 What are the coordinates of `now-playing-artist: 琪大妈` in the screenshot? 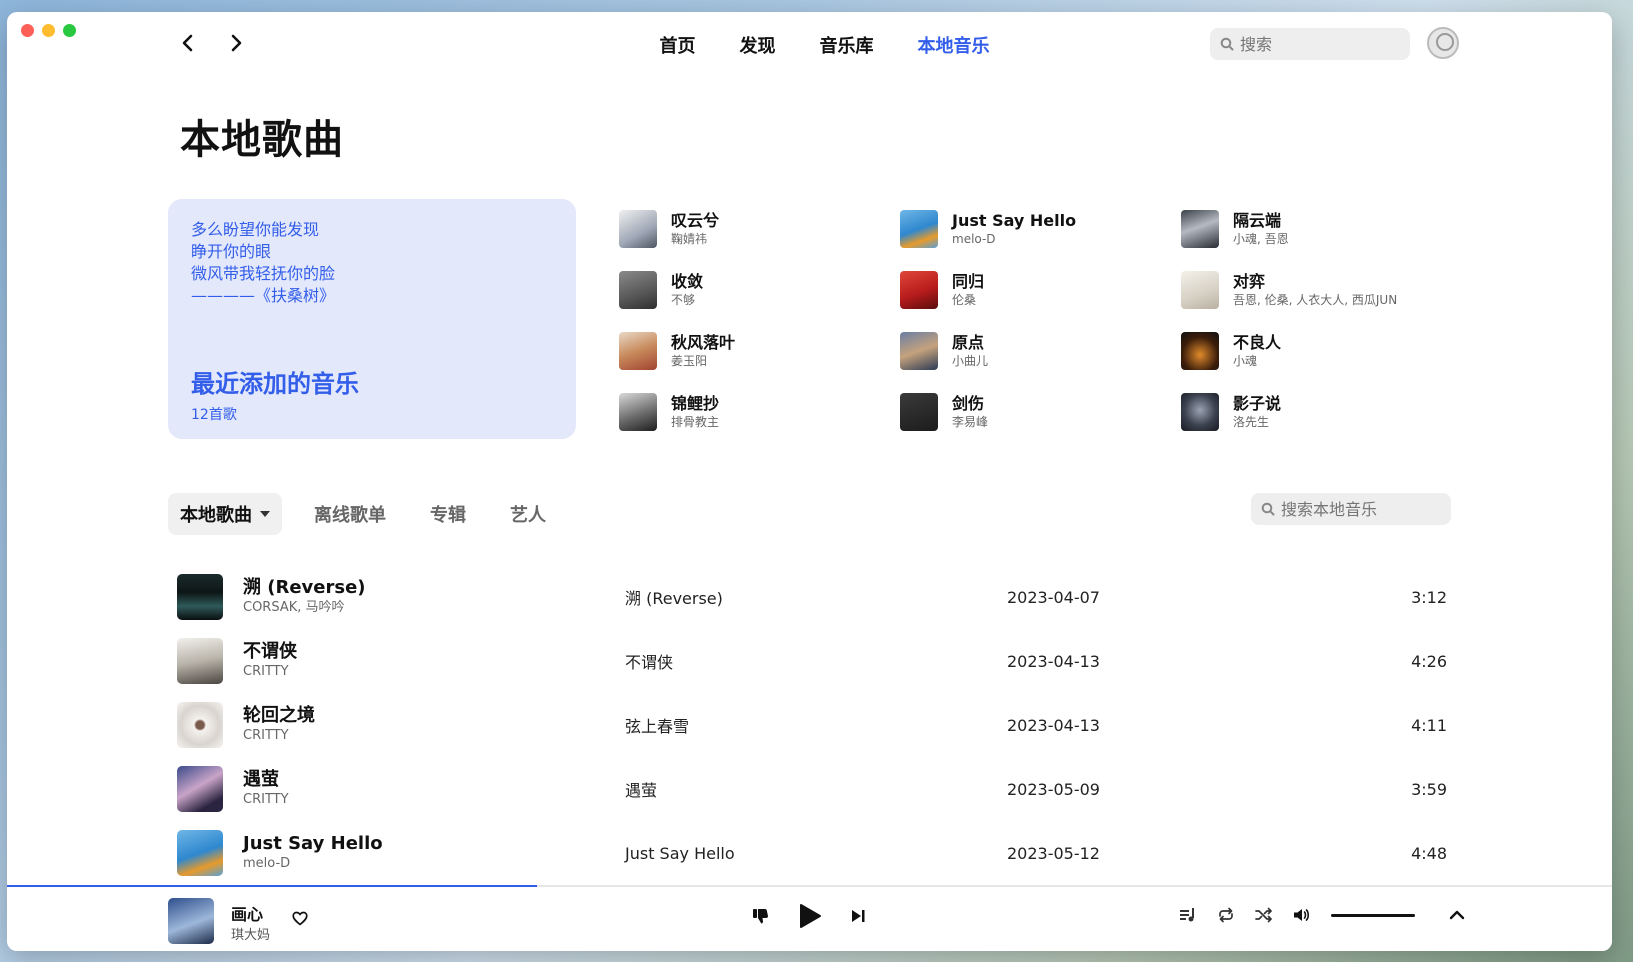 It's located at (250, 933).